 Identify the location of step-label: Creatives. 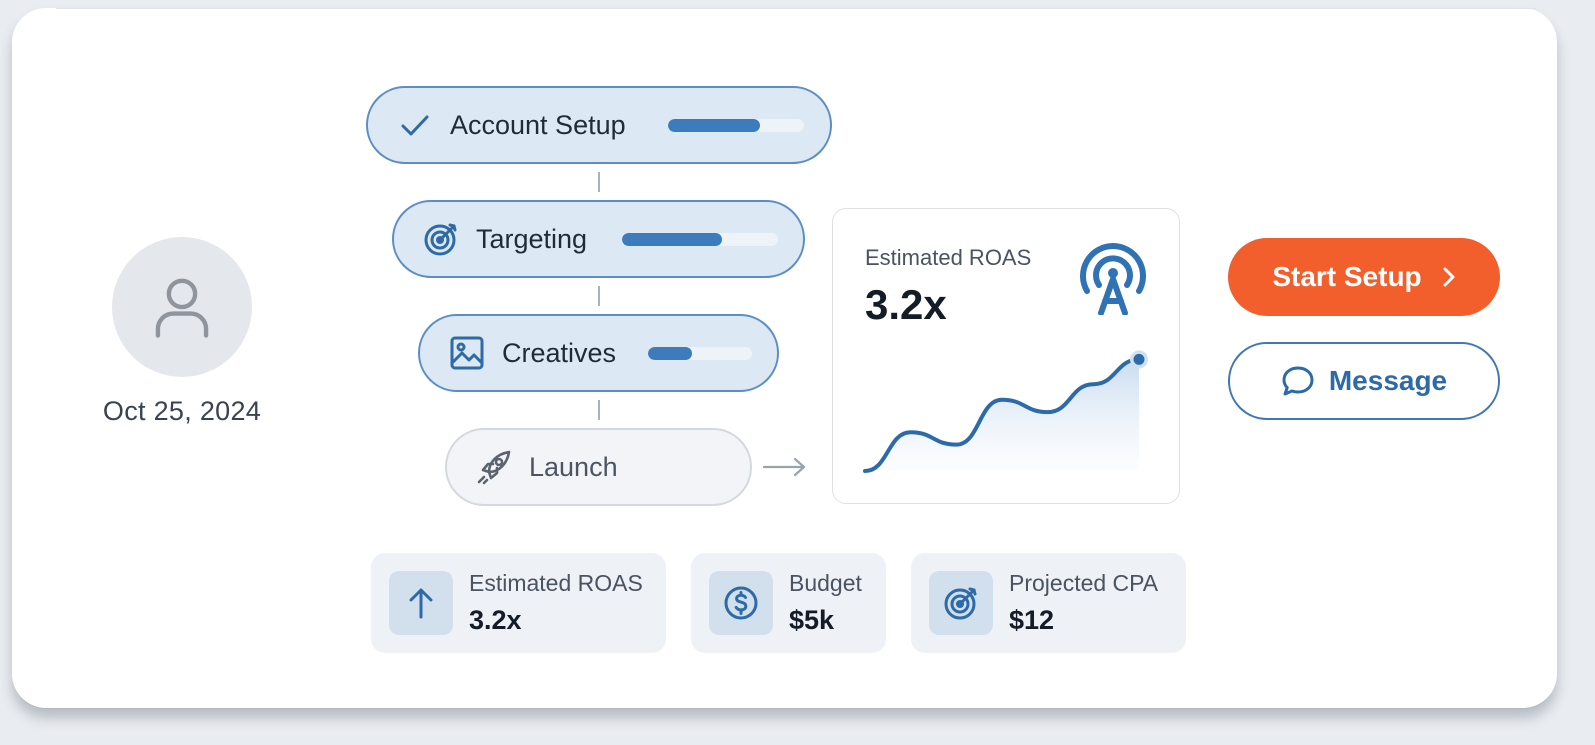
(559, 352).